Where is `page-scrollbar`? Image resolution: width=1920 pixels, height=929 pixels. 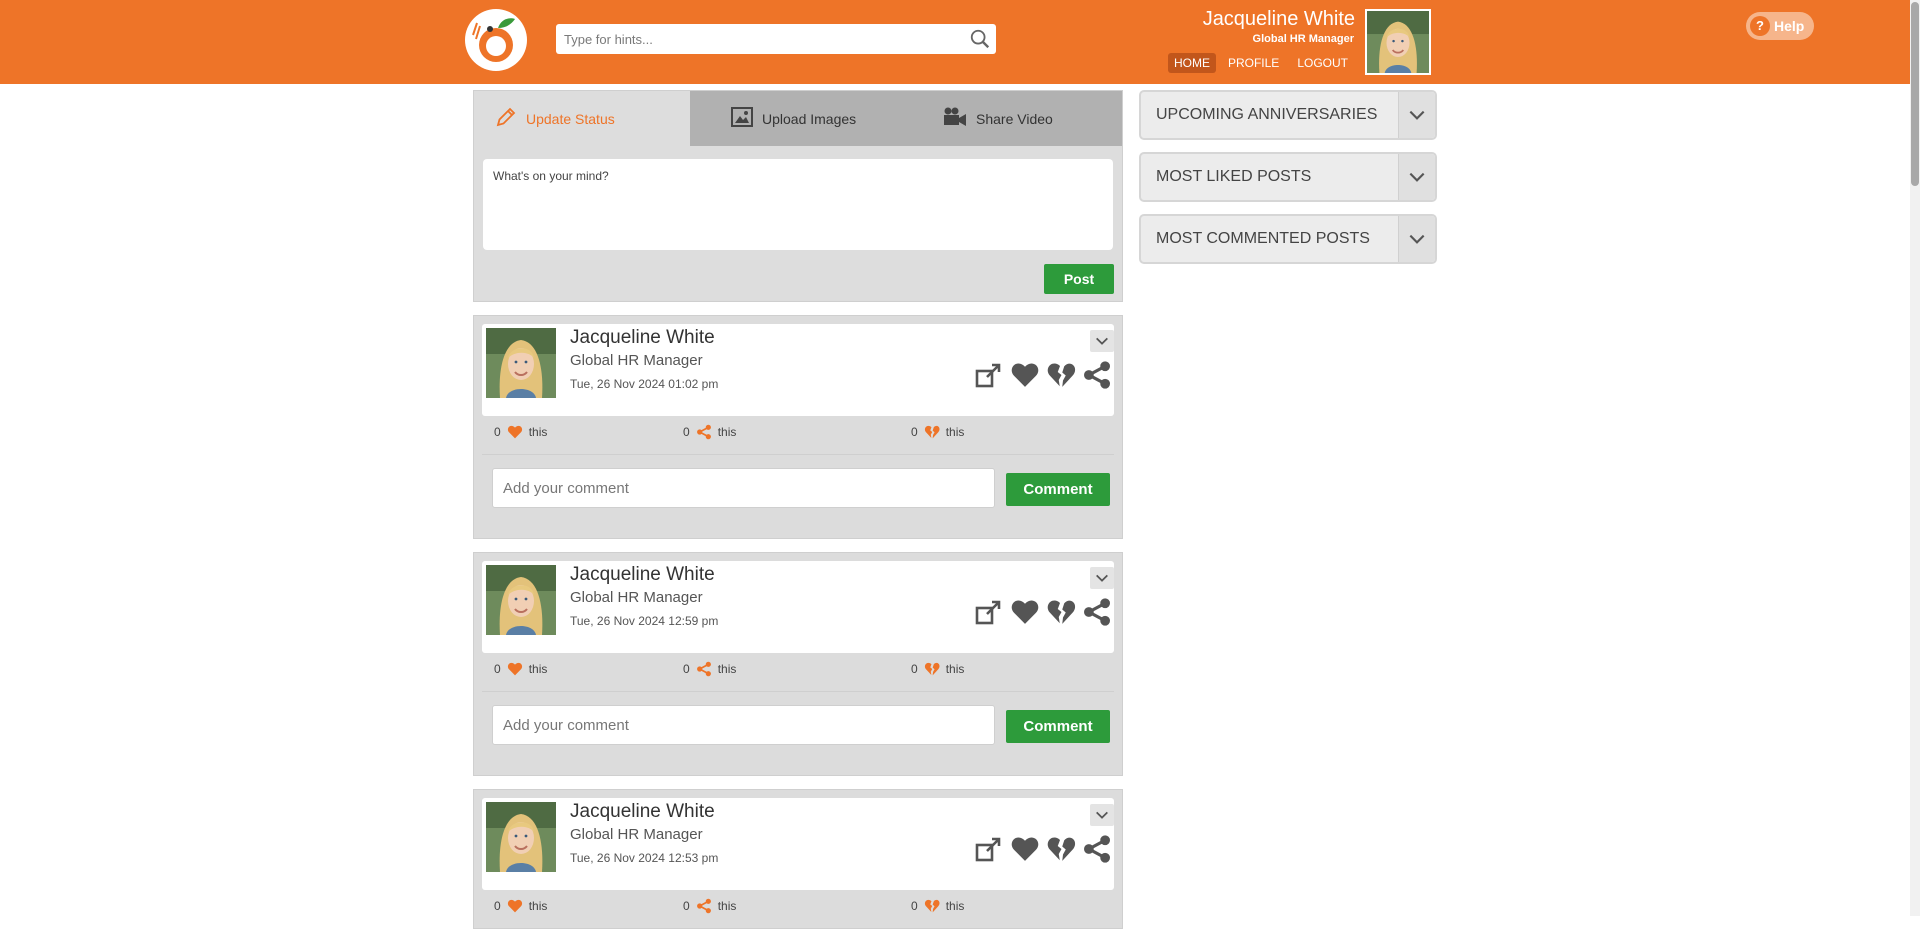 page-scrollbar is located at coordinates (1915, 458).